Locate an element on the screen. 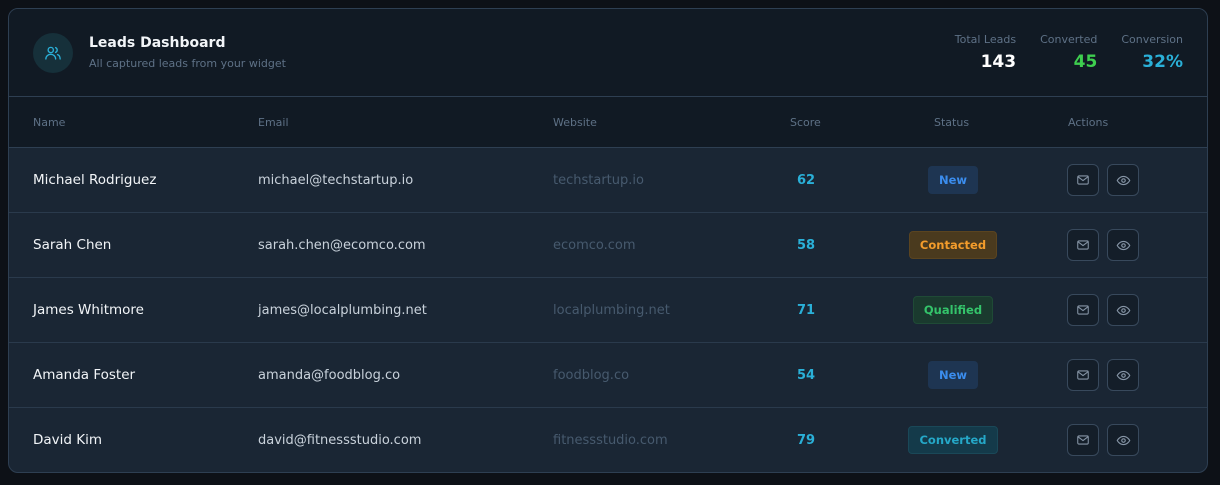 The height and width of the screenshot is (485, 1220). lead-email: james@localplumbing.net is located at coordinates (342, 310).